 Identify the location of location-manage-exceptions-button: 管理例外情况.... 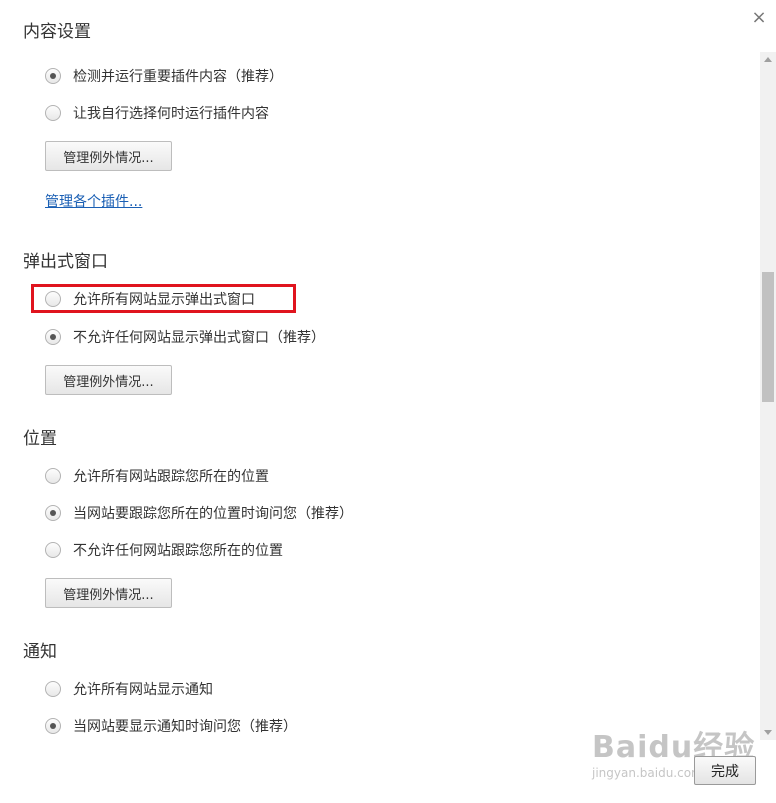
(108, 593).